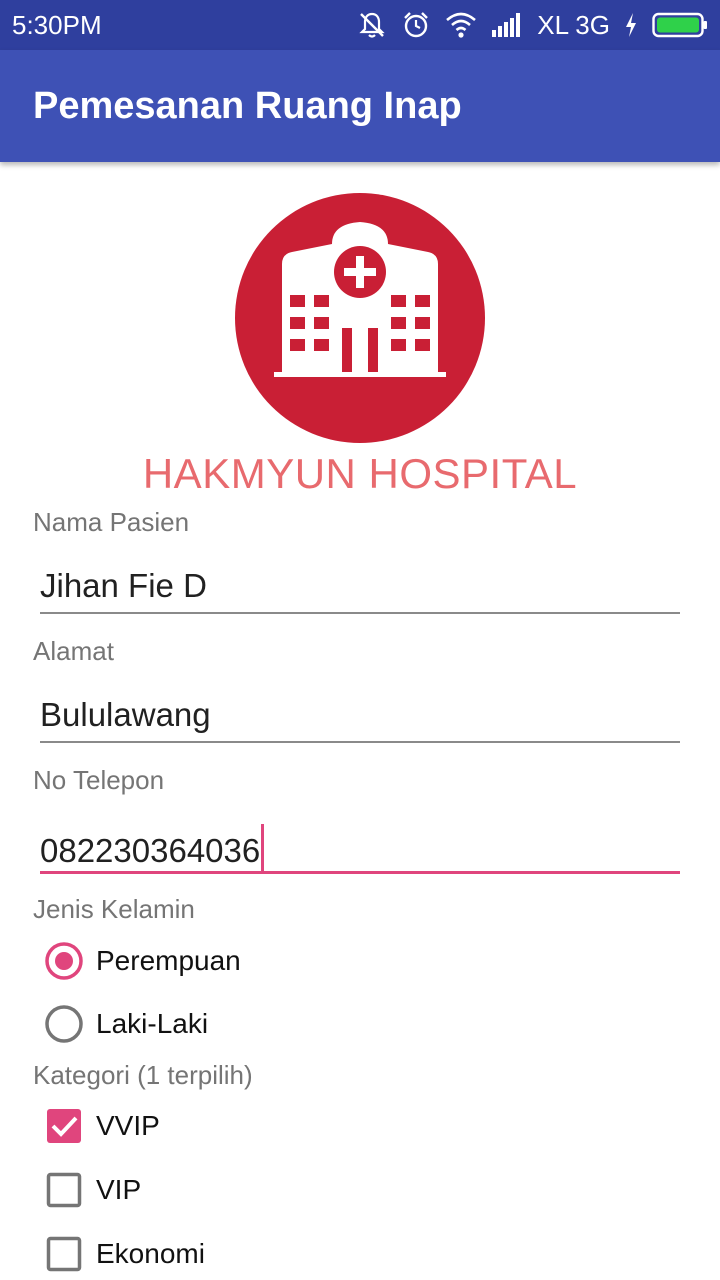  I want to click on wifi-icon, so click(461, 25).